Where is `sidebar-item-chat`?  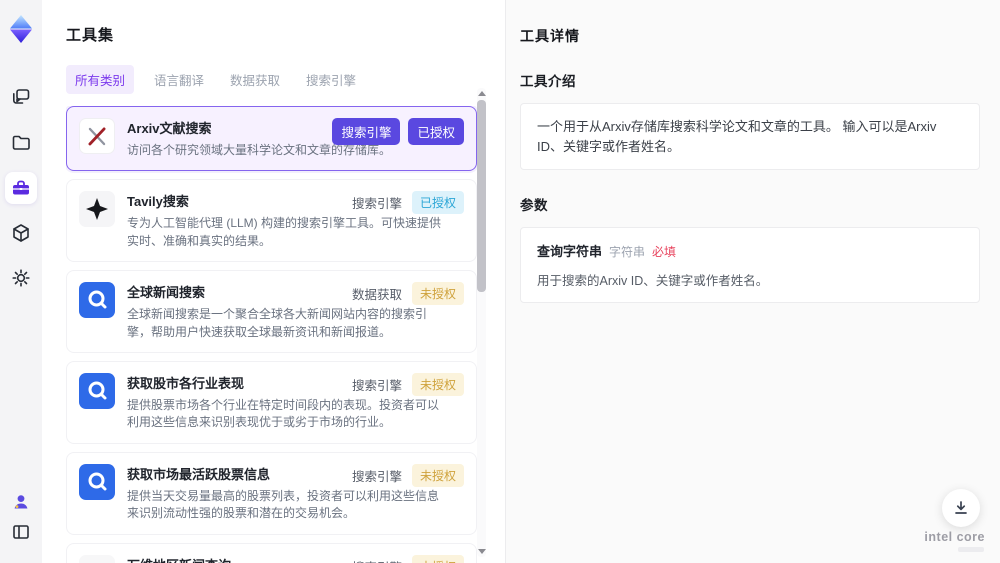
sidebar-item-chat is located at coordinates (21, 97).